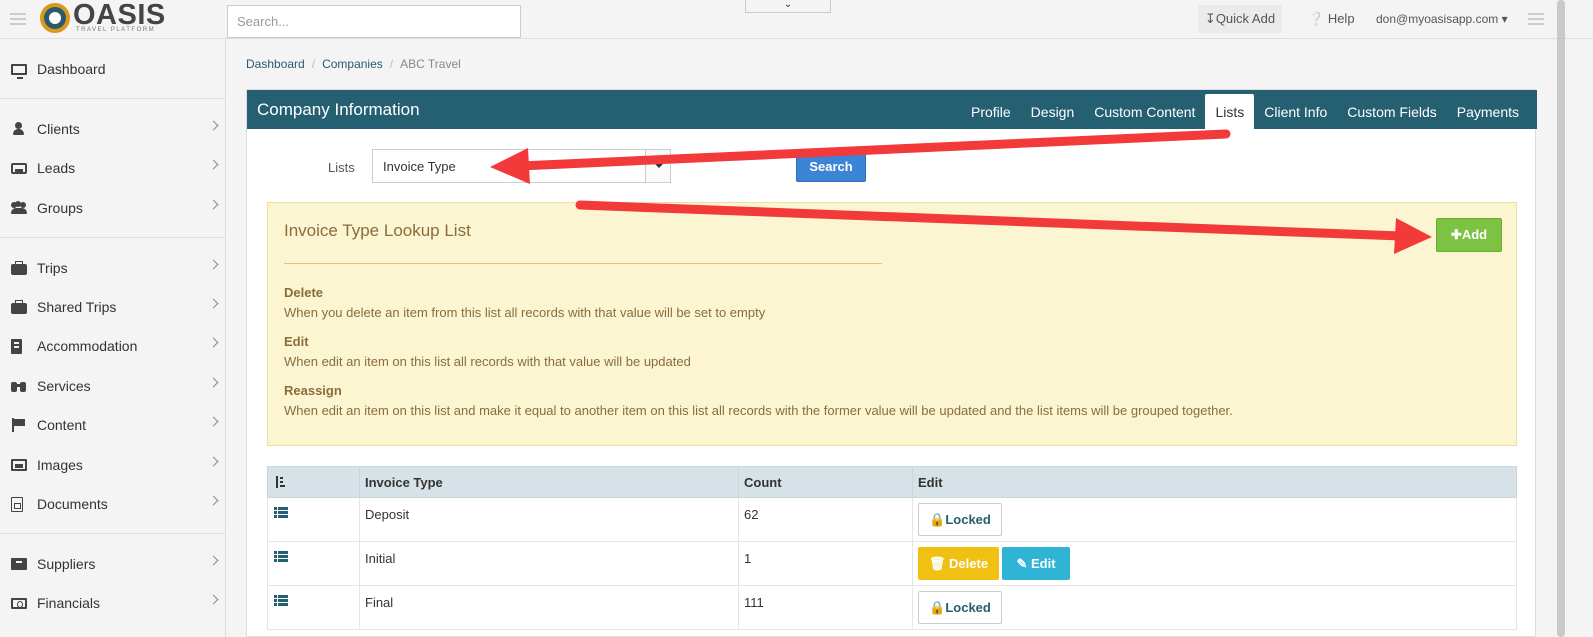 The width and height of the screenshot is (1593, 637). I want to click on logo-subtitle: TRAVEL PLATFORM, so click(116, 30).